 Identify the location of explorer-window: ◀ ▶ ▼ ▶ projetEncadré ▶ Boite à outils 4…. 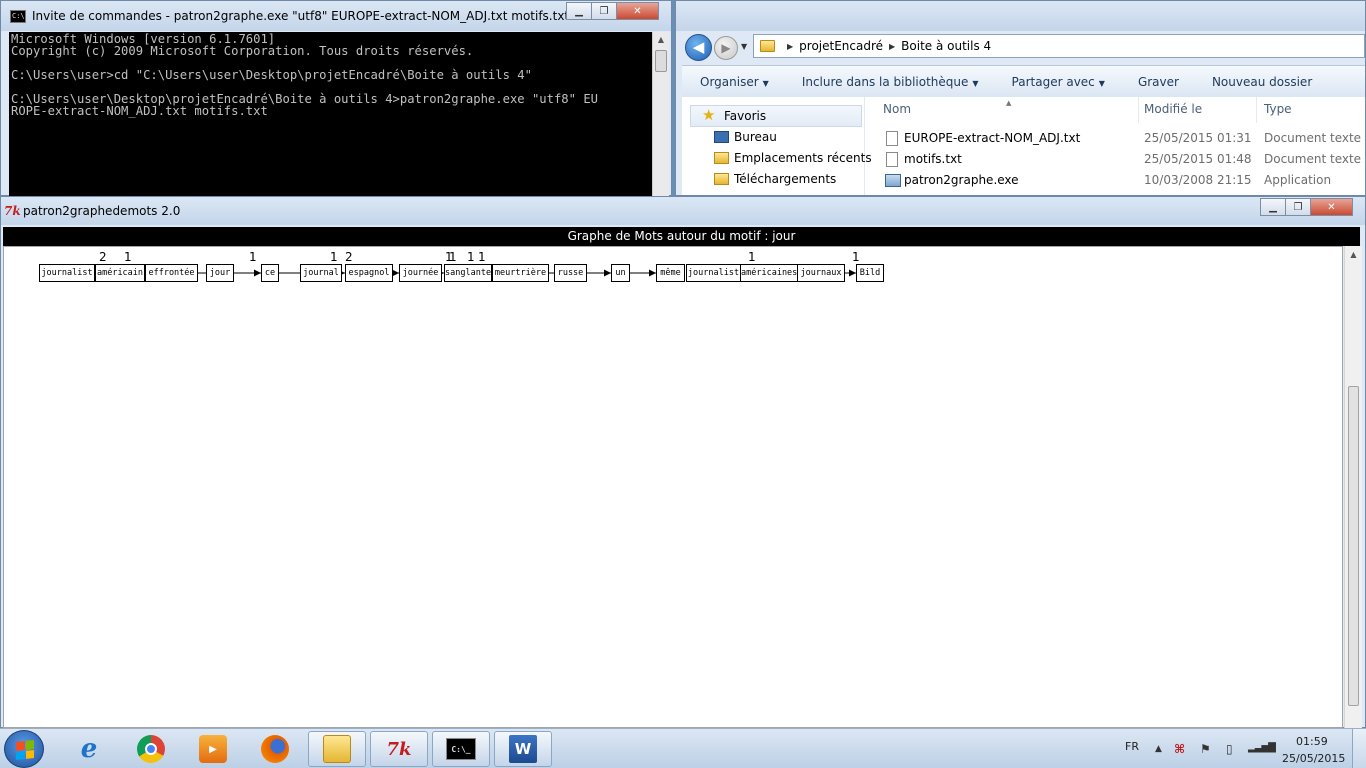
(1020, 98).